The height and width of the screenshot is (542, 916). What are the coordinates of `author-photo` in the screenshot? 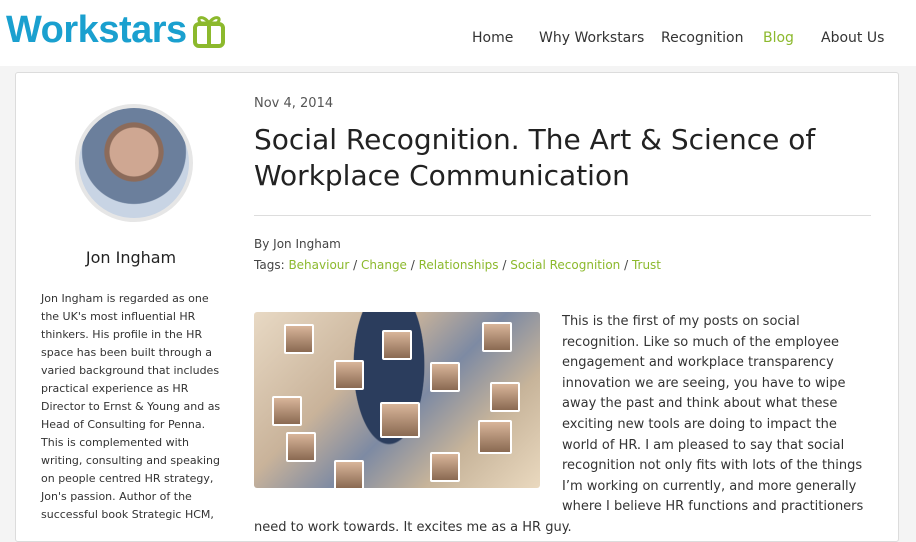 It's located at (134, 163).